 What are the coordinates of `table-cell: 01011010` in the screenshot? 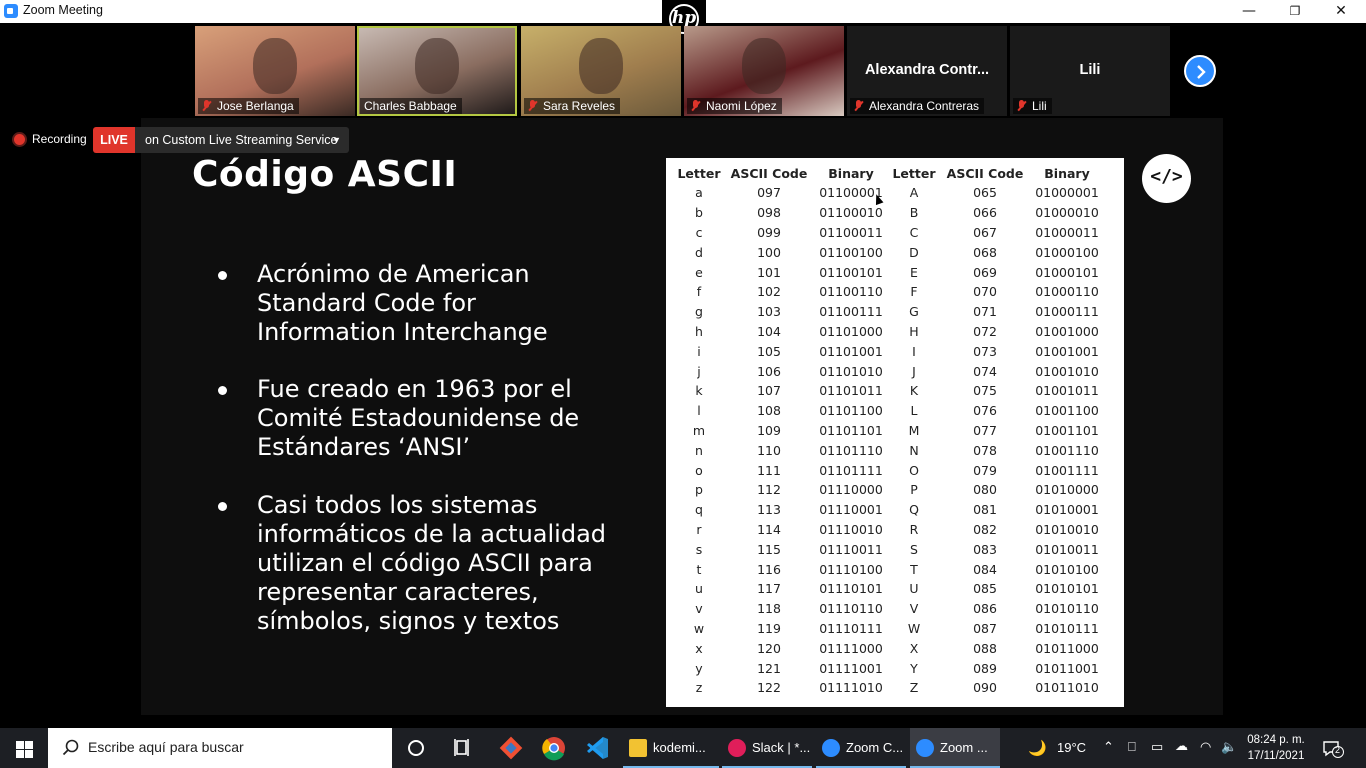 It's located at (1067, 688).